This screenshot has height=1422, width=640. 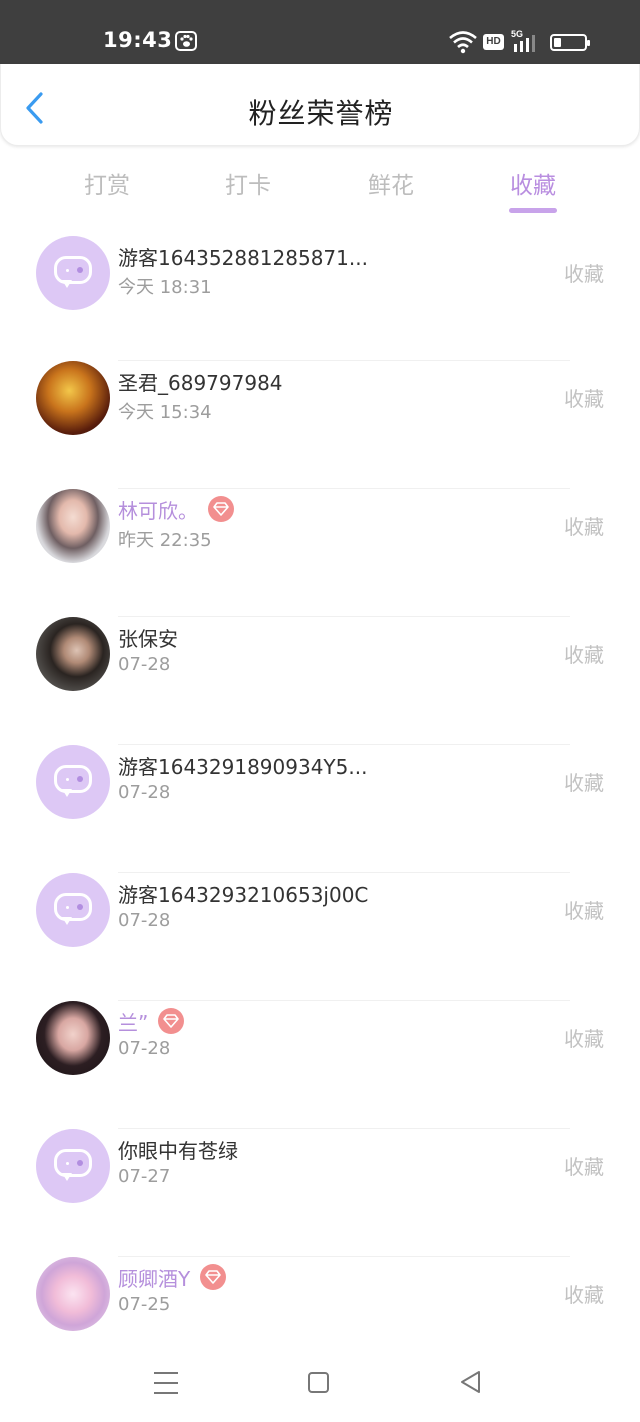 I want to click on list-item: 圣君_689797984 今天 15:34 收藏, so click(x=320, y=424).